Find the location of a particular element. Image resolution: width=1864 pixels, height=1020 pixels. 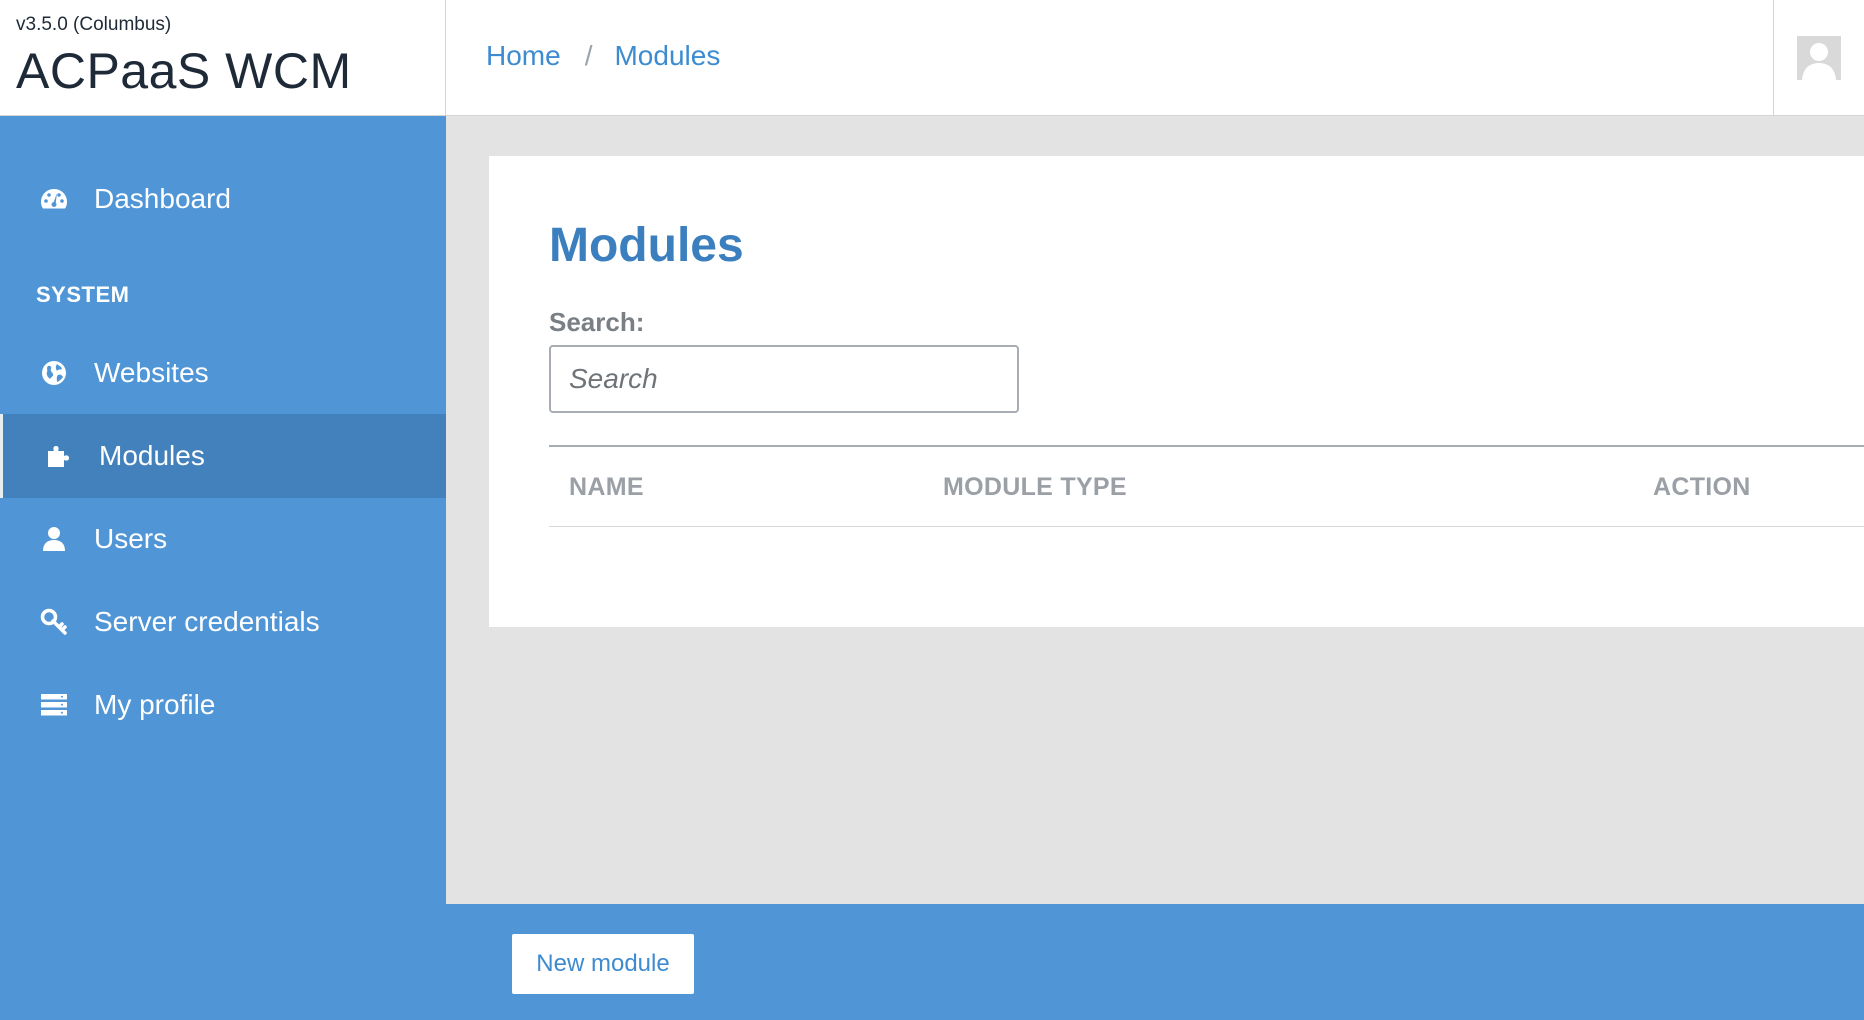

app-title: ACPaaS WCM is located at coordinates (184, 71).